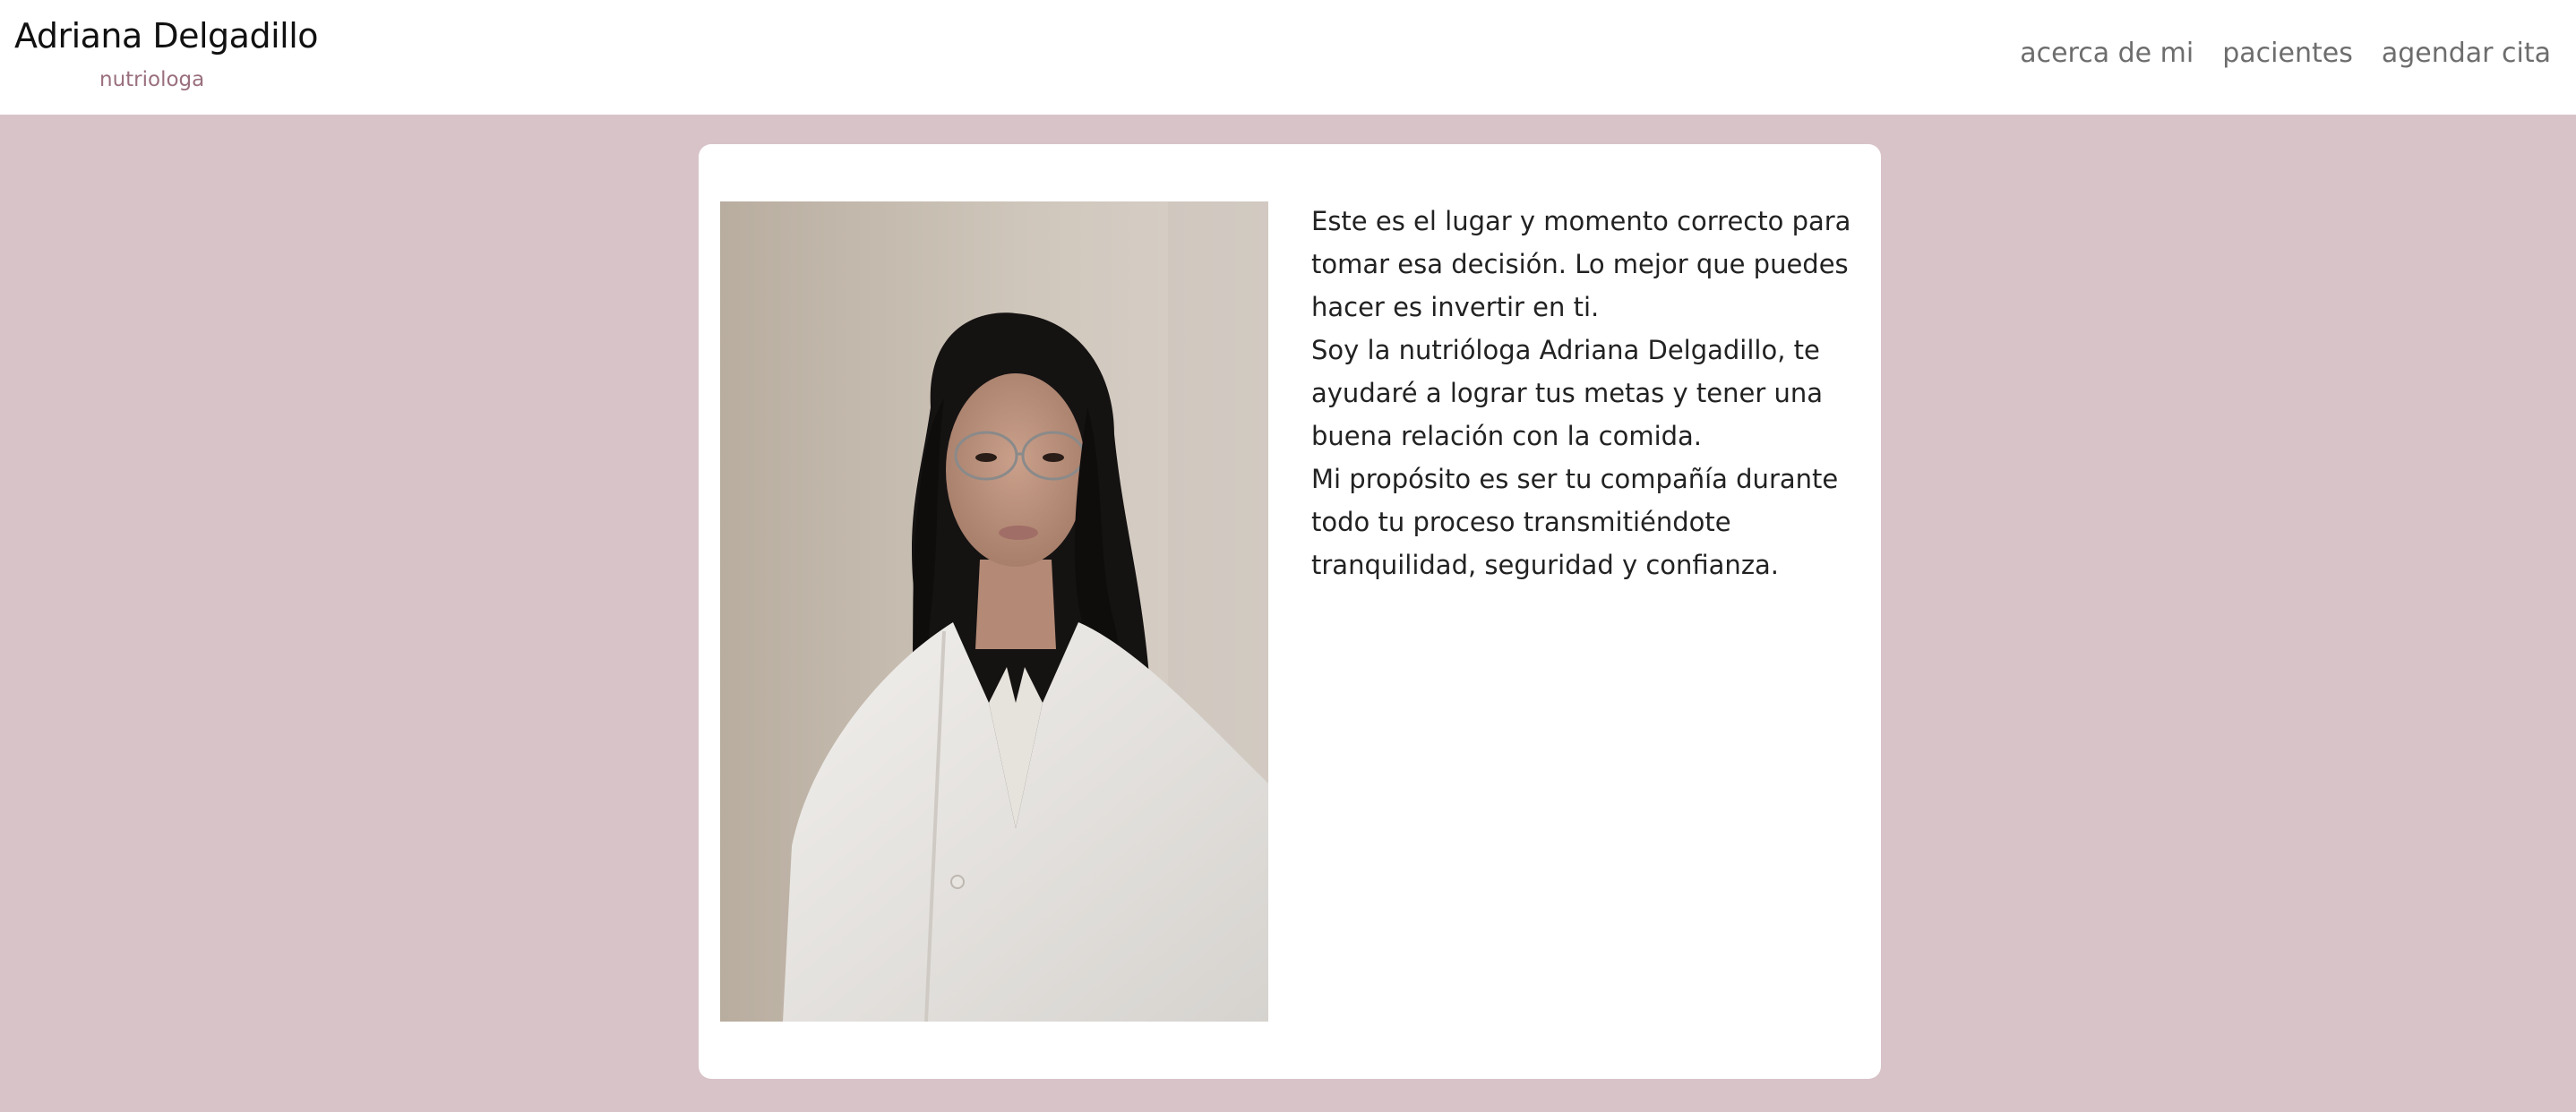 The height and width of the screenshot is (1112, 2576). I want to click on nav-link-pacientes: pacientes, so click(2287, 53).